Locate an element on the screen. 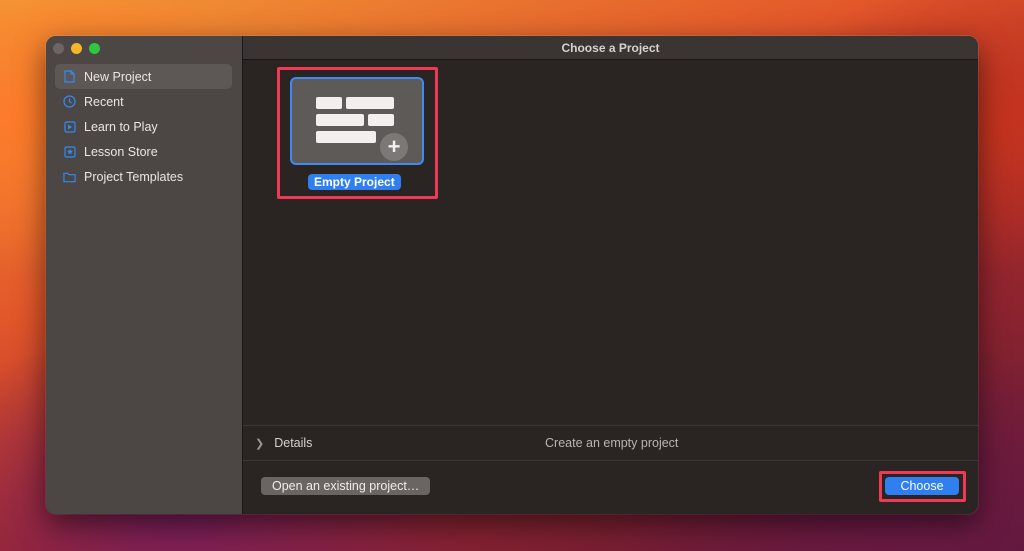 This screenshot has width=1024, height=551. close-button is located at coordinates (58, 48).